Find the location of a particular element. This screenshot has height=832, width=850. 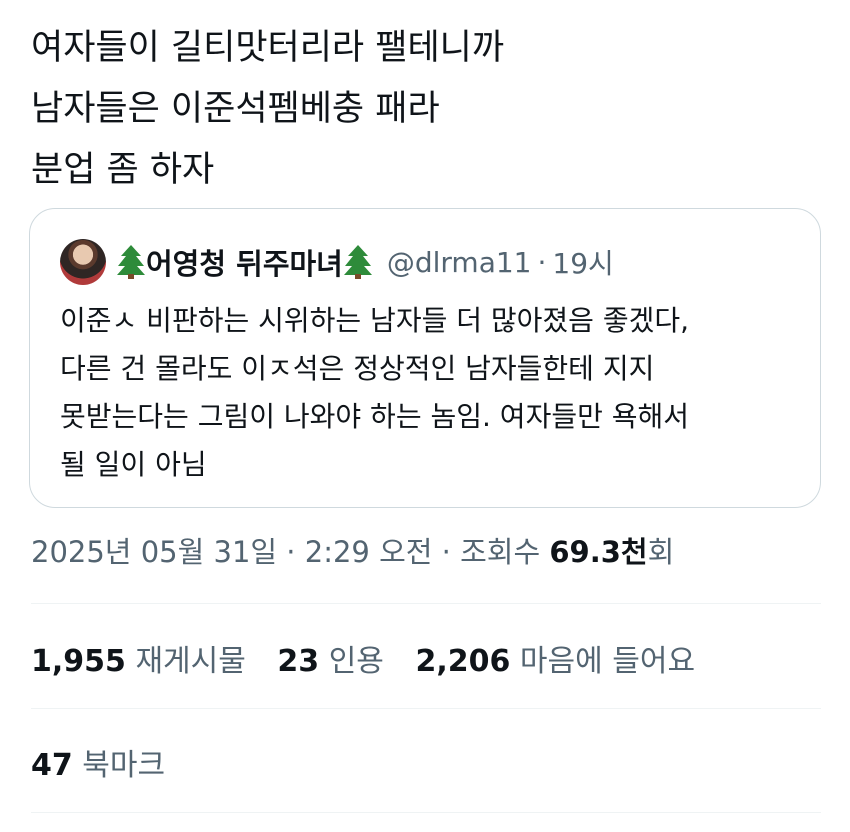

retweets-count: 1,955 is located at coordinates (78, 661).